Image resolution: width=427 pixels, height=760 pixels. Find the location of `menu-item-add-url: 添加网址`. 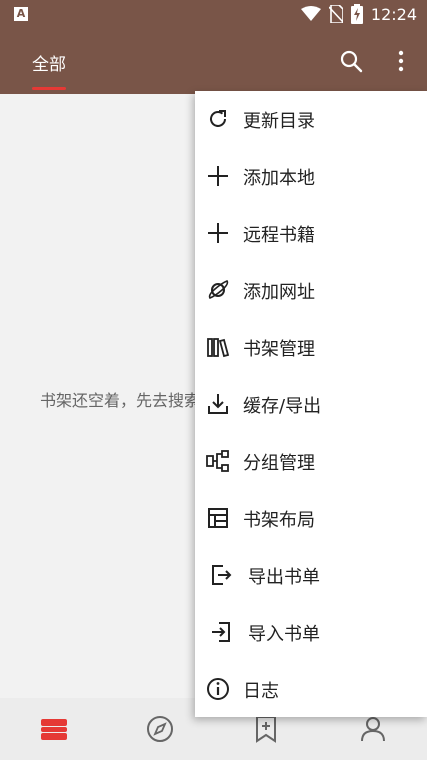

menu-item-add-url: 添加网址 is located at coordinates (311, 290).